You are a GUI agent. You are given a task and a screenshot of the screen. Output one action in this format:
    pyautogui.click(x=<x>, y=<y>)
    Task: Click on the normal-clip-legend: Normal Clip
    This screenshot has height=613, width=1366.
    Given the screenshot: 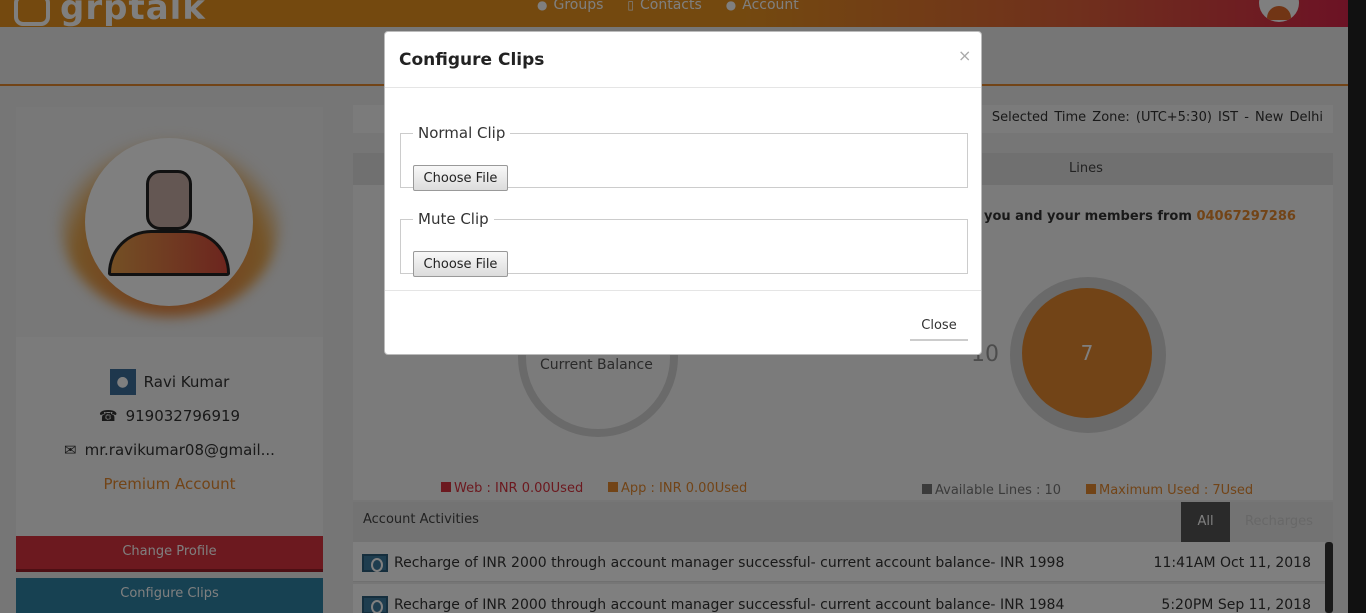 What is the action you would take?
    pyautogui.click(x=462, y=133)
    